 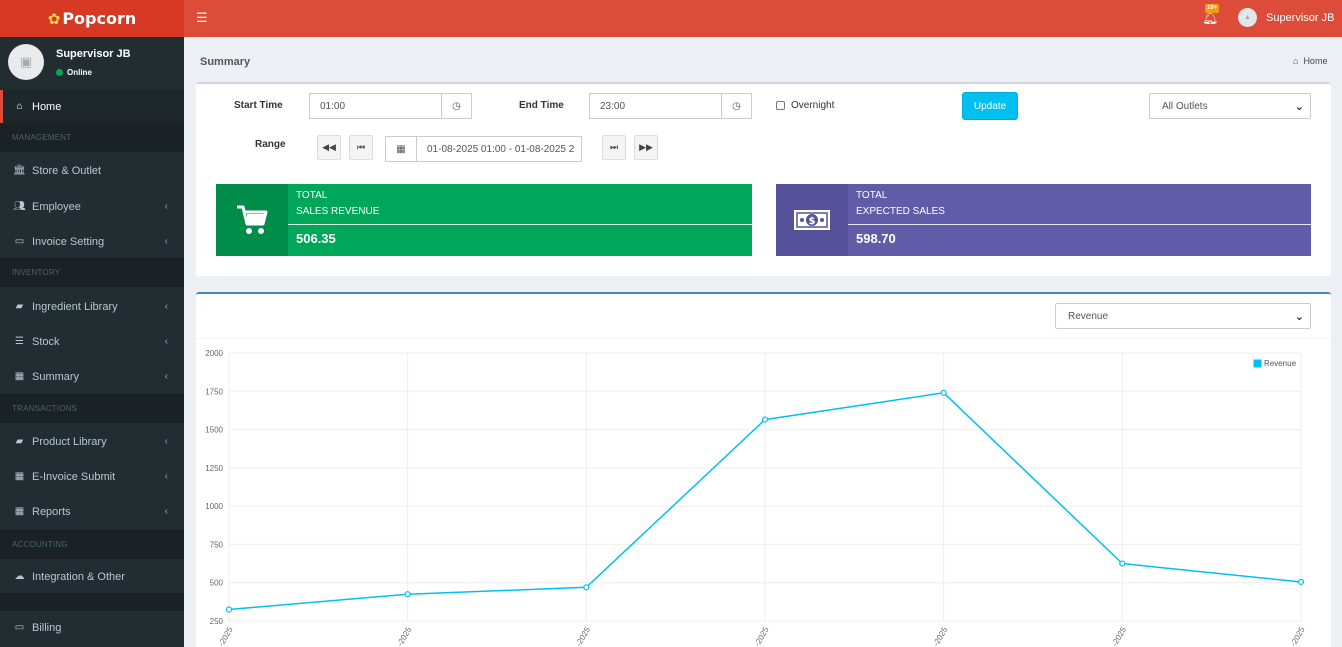 I want to click on step-backward-icon: ⏮︎, so click(x=361, y=147).